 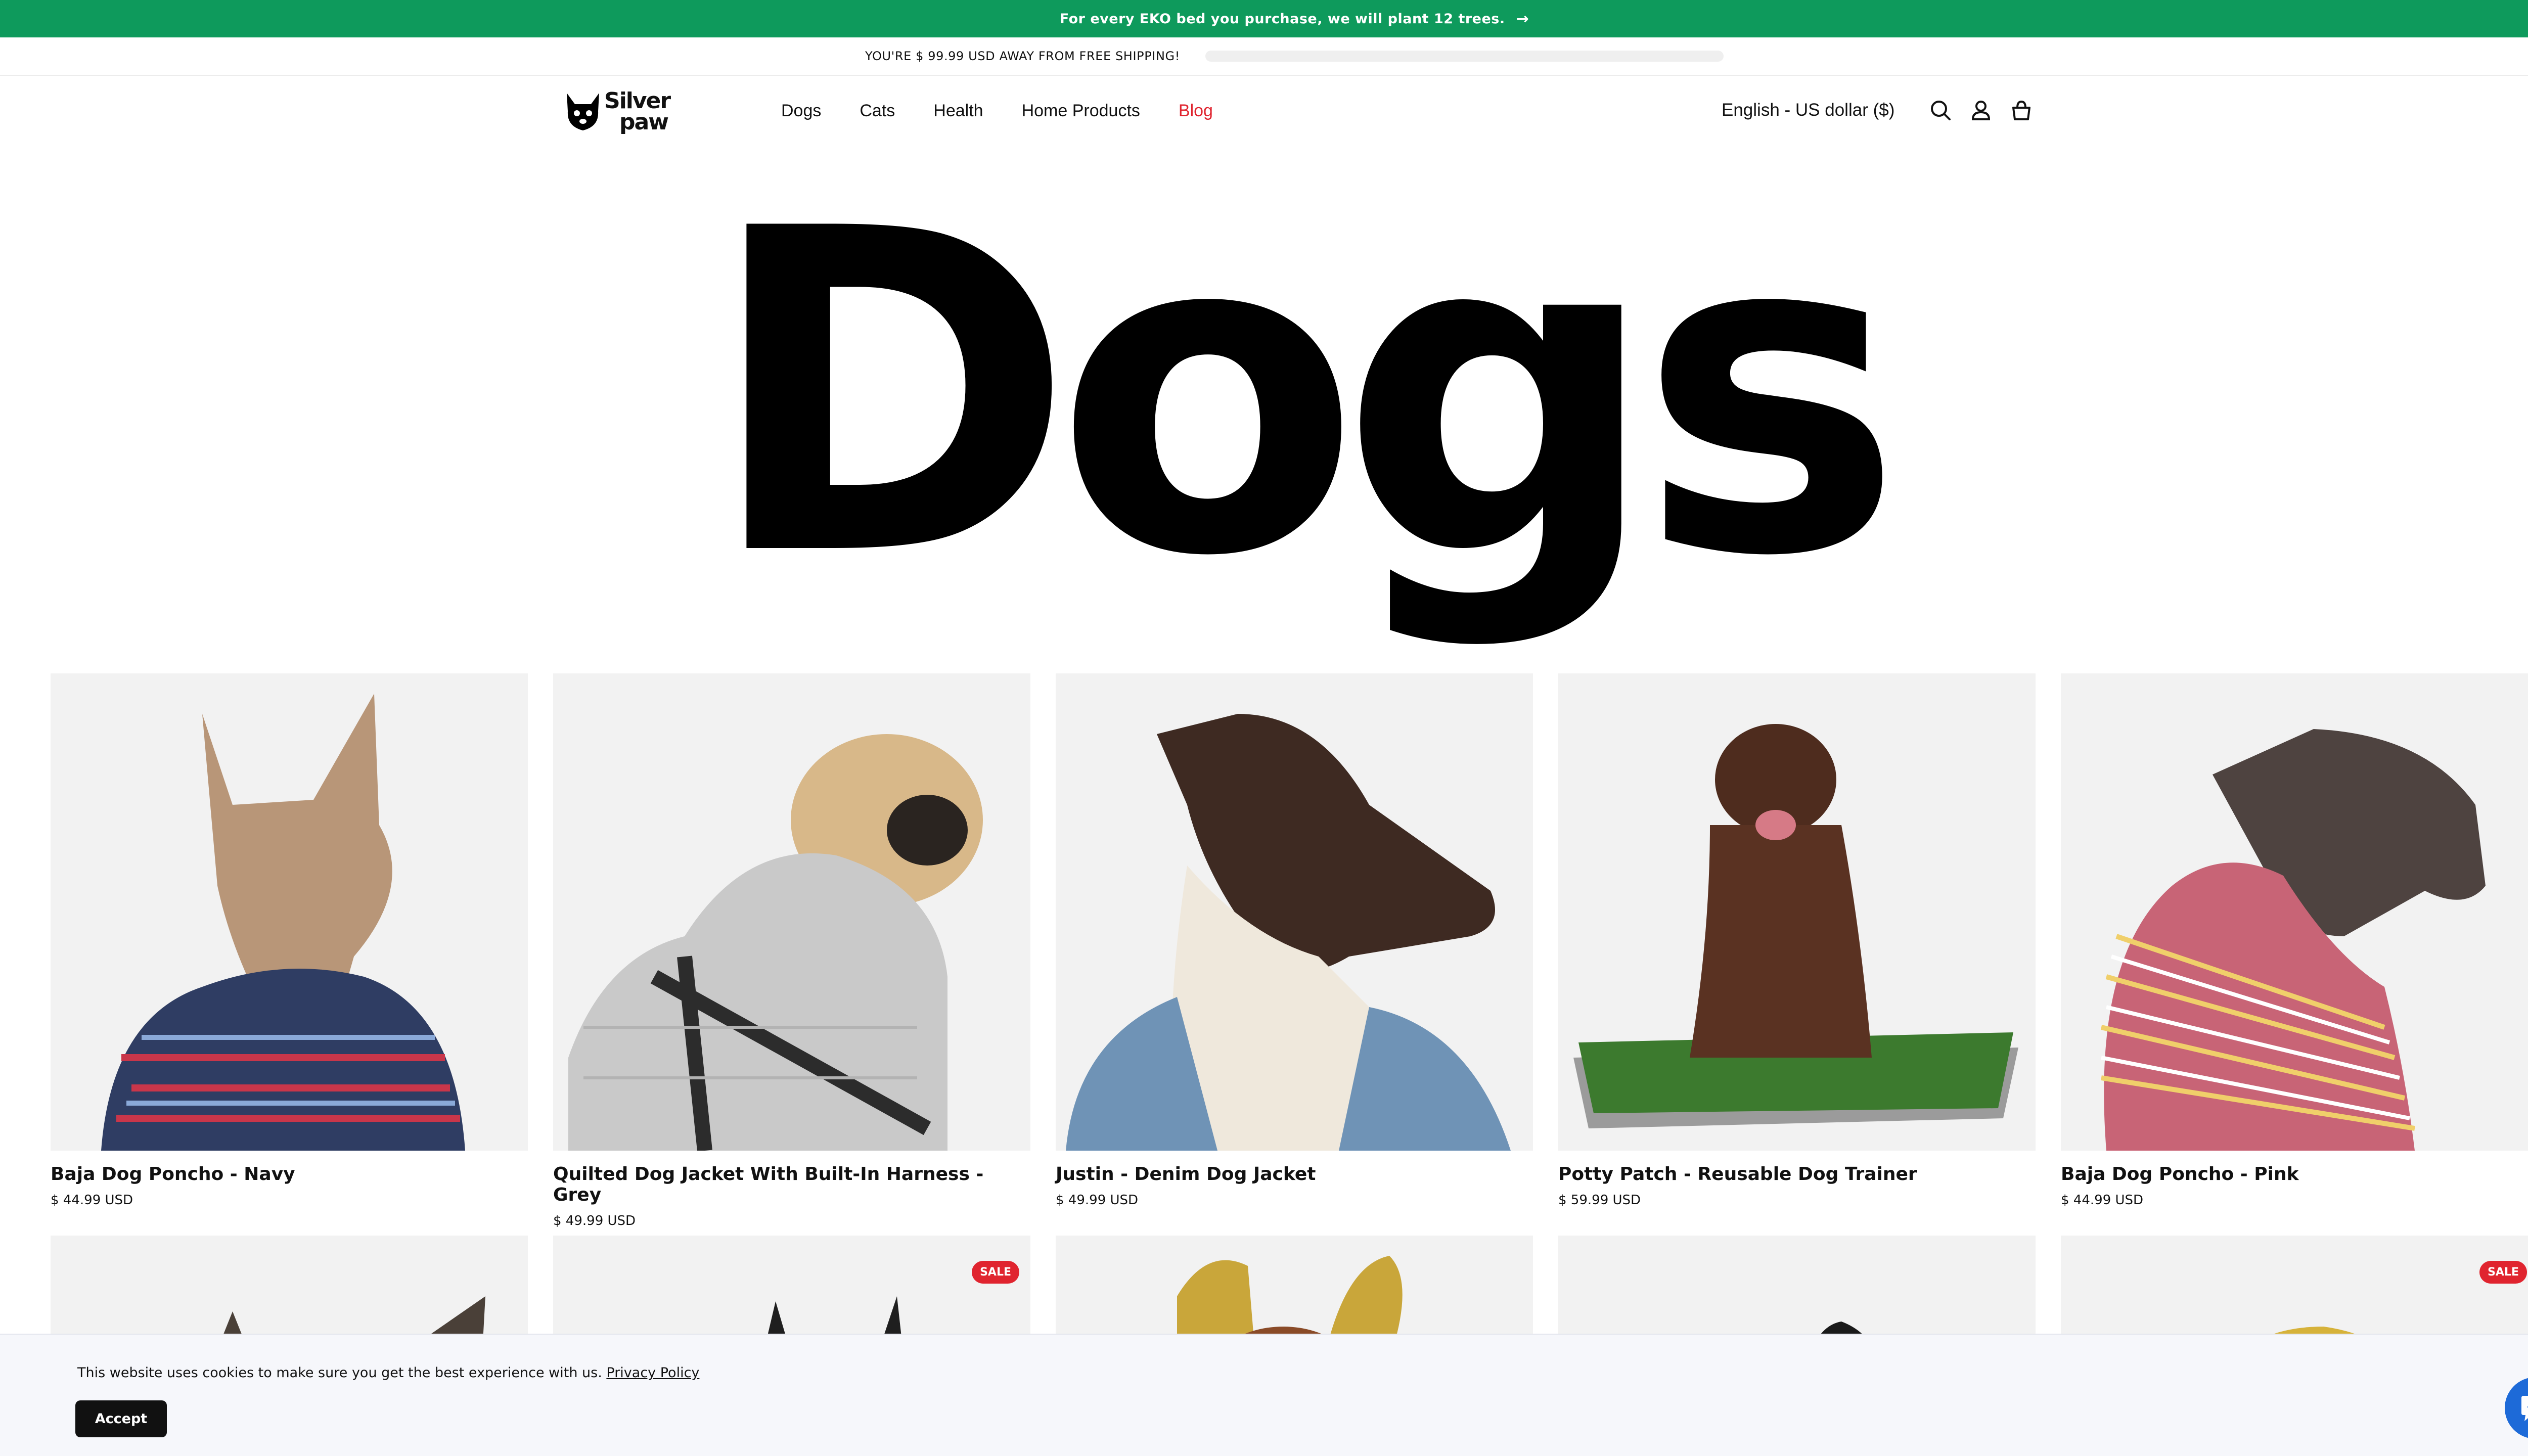 What do you see at coordinates (583, 111) in the screenshot?
I see `dog-logo-icon` at bounding box center [583, 111].